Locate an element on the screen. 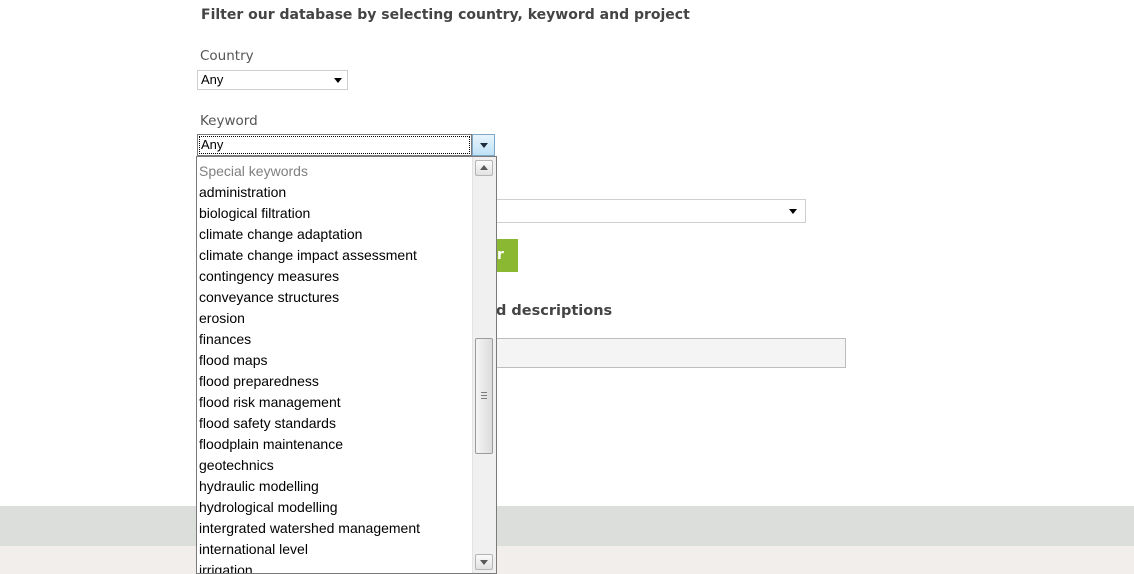 Image resolution: width=1134 pixels, height=574 pixels. keyword-dropdown-button is located at coordinates (483, 145).